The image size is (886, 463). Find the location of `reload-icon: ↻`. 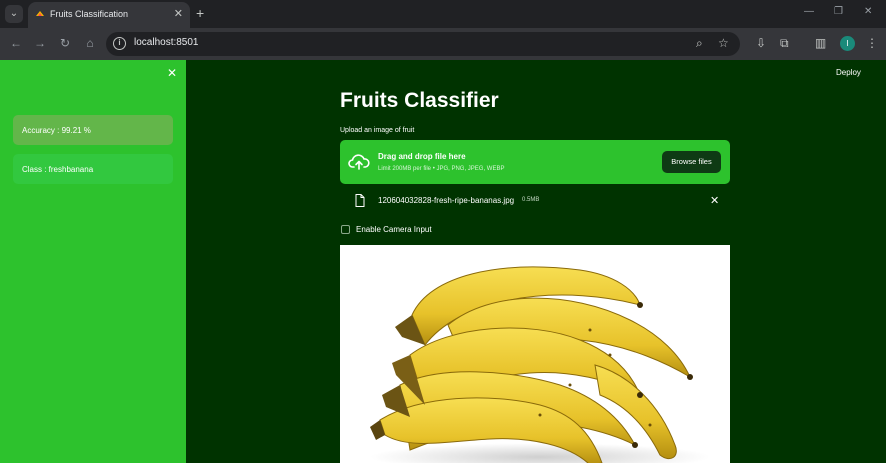

reload-icon: ↻ is located at coordinates (65, 43).